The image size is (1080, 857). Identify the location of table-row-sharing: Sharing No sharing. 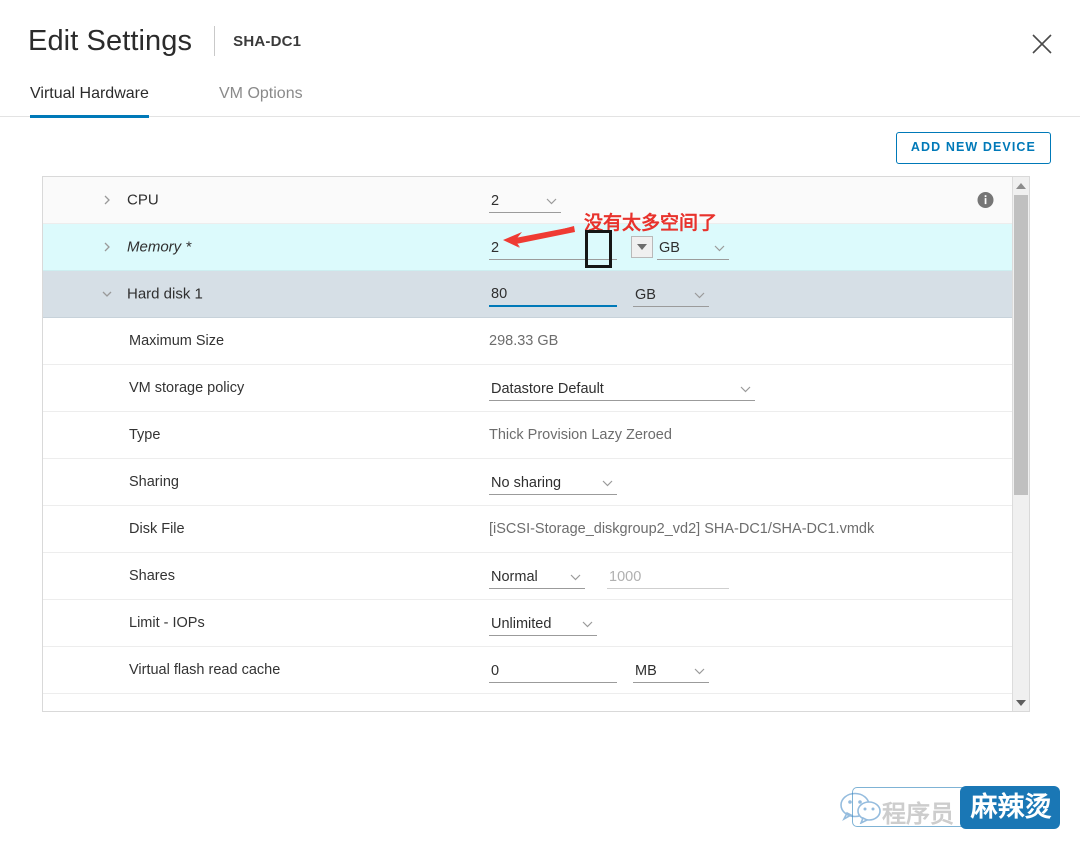
(527, 482).